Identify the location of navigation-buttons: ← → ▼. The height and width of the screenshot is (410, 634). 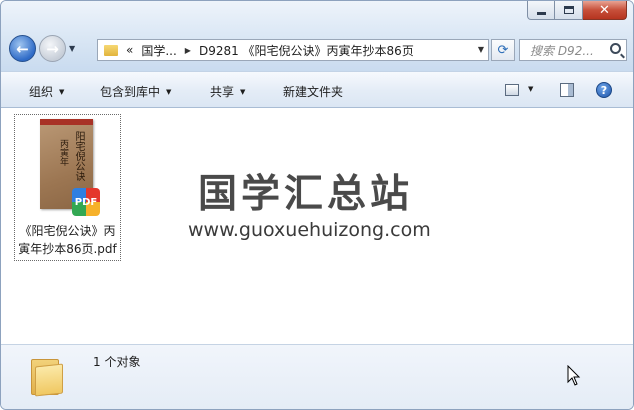
(44, 48).